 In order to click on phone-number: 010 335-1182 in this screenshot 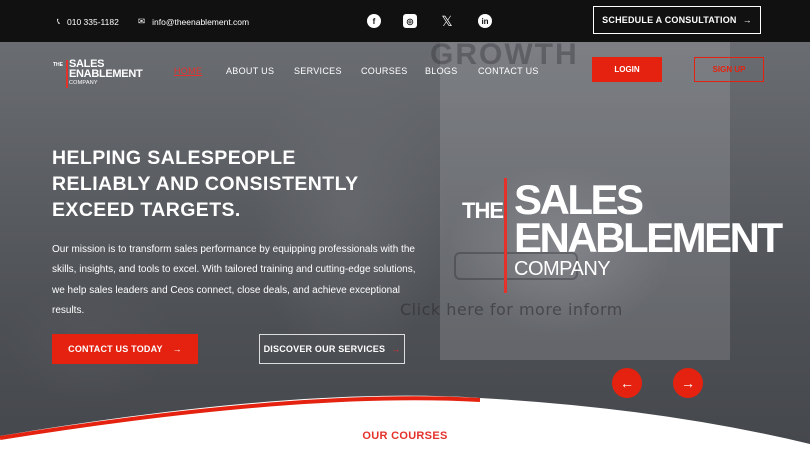, I will do `click(92, 21)`.